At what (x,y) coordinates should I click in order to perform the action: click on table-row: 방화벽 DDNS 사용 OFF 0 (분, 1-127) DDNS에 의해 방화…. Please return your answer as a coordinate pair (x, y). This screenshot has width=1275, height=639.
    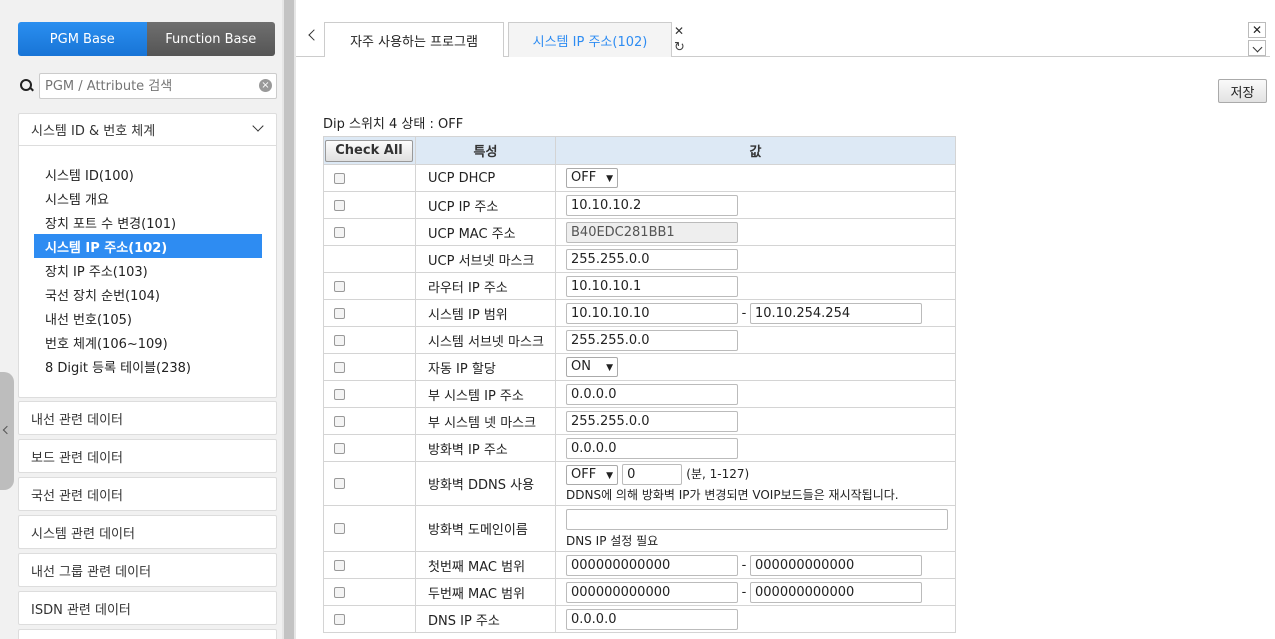
    Looking at the image, I should click on (639, 483).